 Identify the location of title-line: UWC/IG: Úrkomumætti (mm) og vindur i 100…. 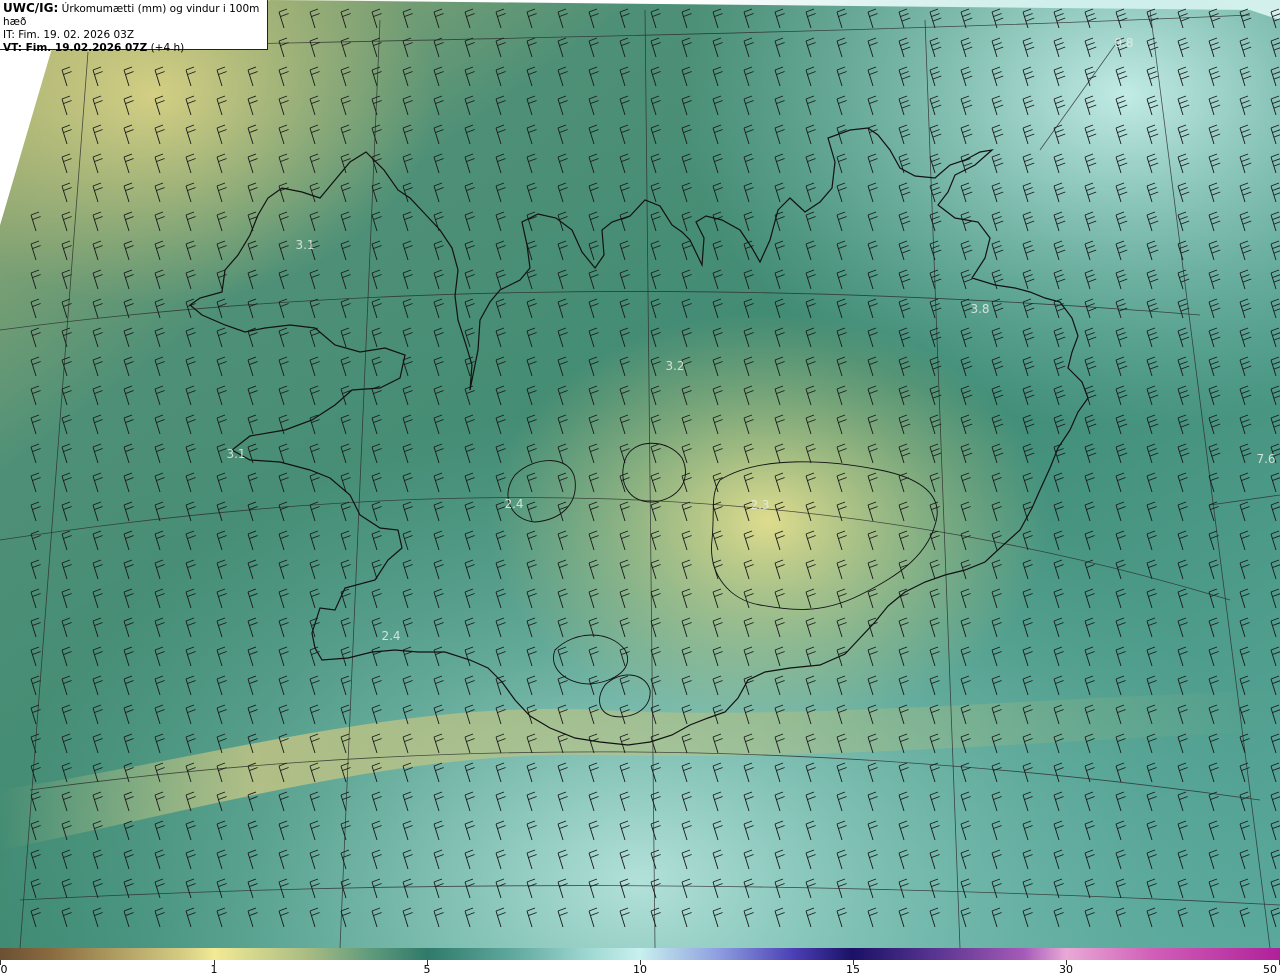
(135, 15).